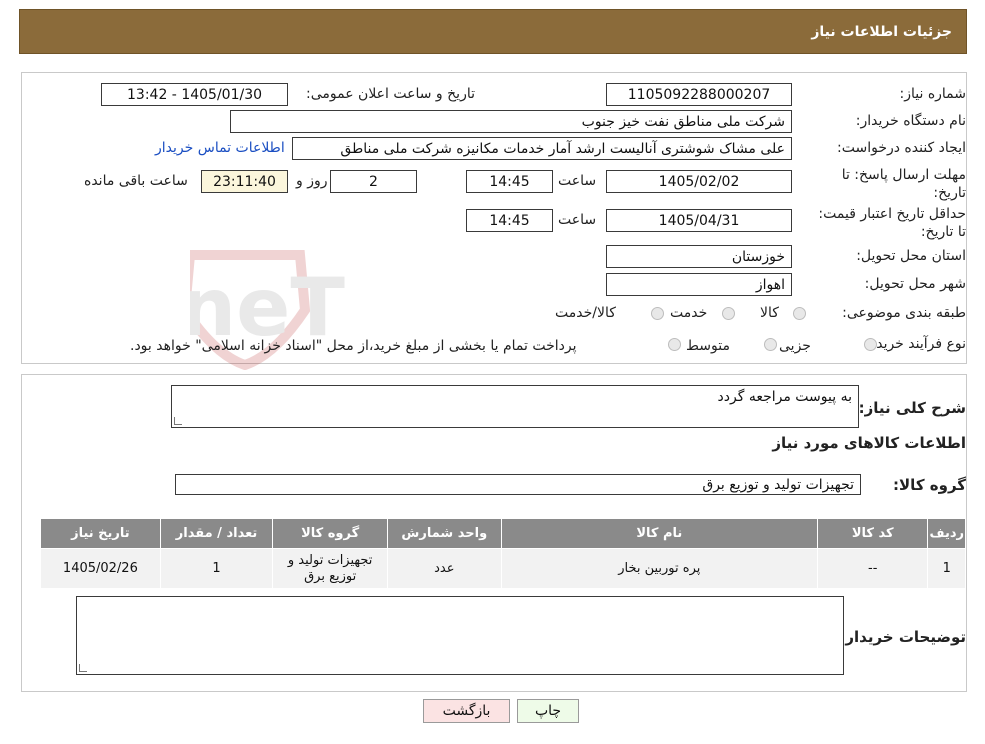 The width and height of the screenshot is (985, 744). What do you see at coordinates (901, 148) in the screenshot?
I see `creator-label: ایجاد کننده درخواست:` at bounding box center [901, 148].